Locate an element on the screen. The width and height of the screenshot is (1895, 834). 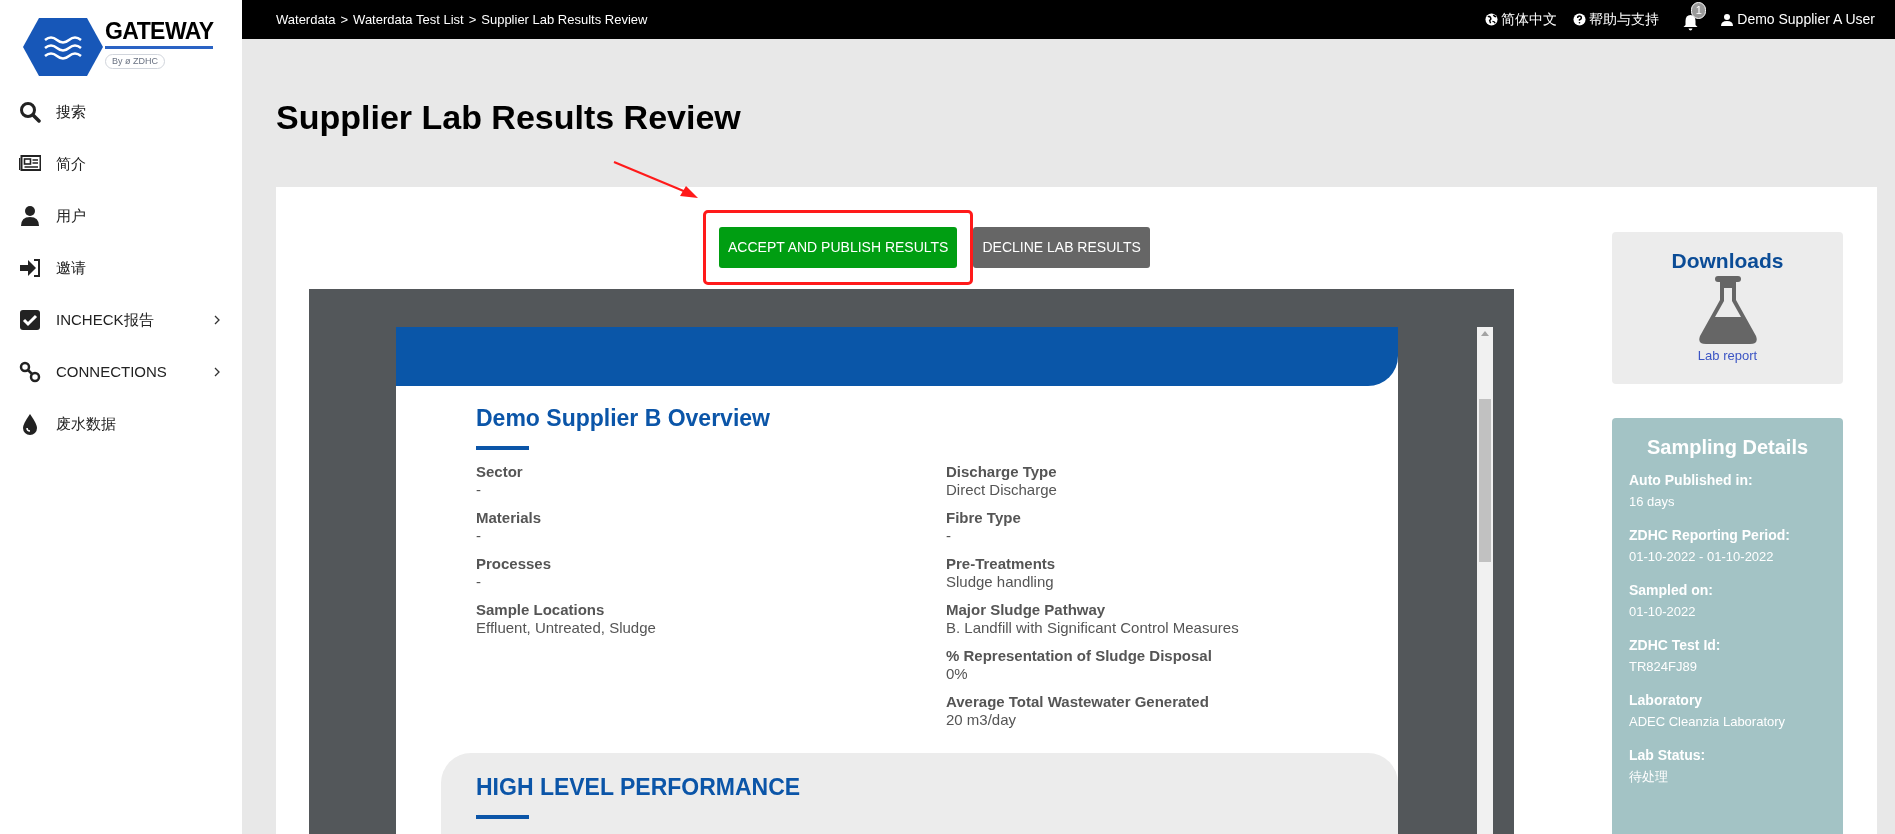
notification-badge: 1 is located at coordinates (1699, 10).